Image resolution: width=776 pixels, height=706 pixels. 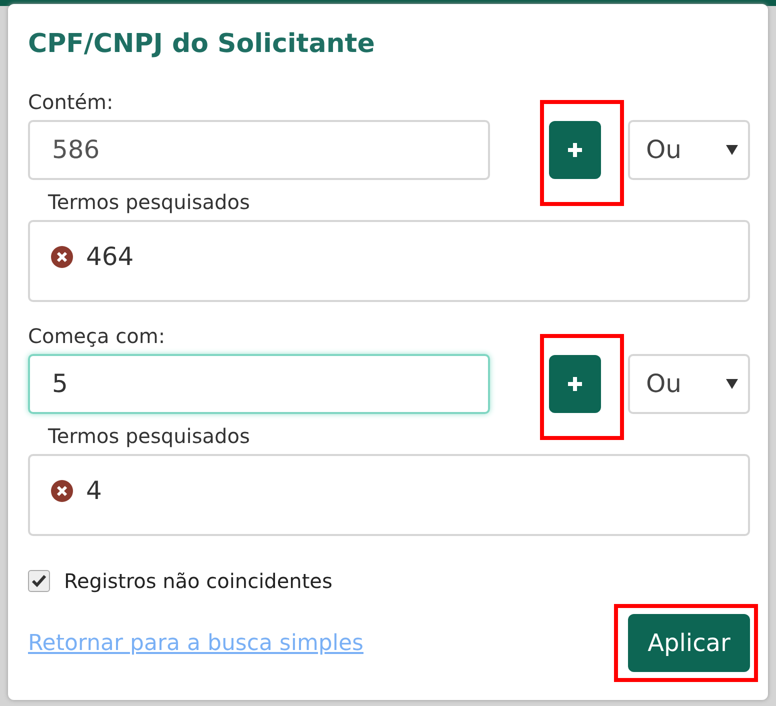 What do you see at coordinates (110, 257) in the screenshot?
I see `search-term: 464` at bounding box center [110, 257].